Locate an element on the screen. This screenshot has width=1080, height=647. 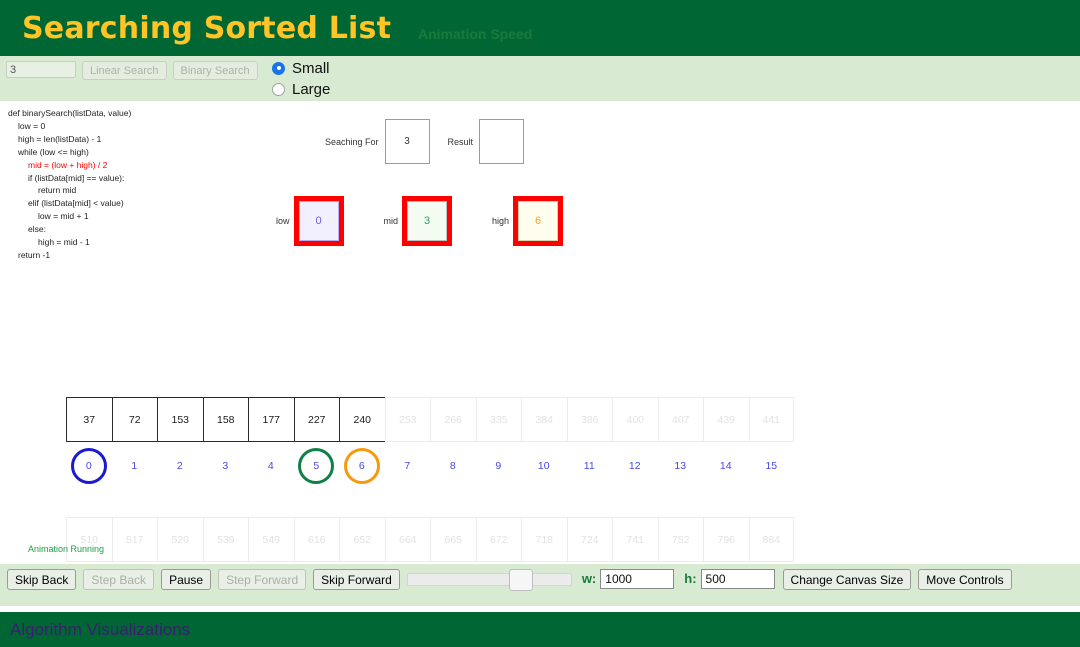
radio-small-icon is located at coordinates (278, 68).